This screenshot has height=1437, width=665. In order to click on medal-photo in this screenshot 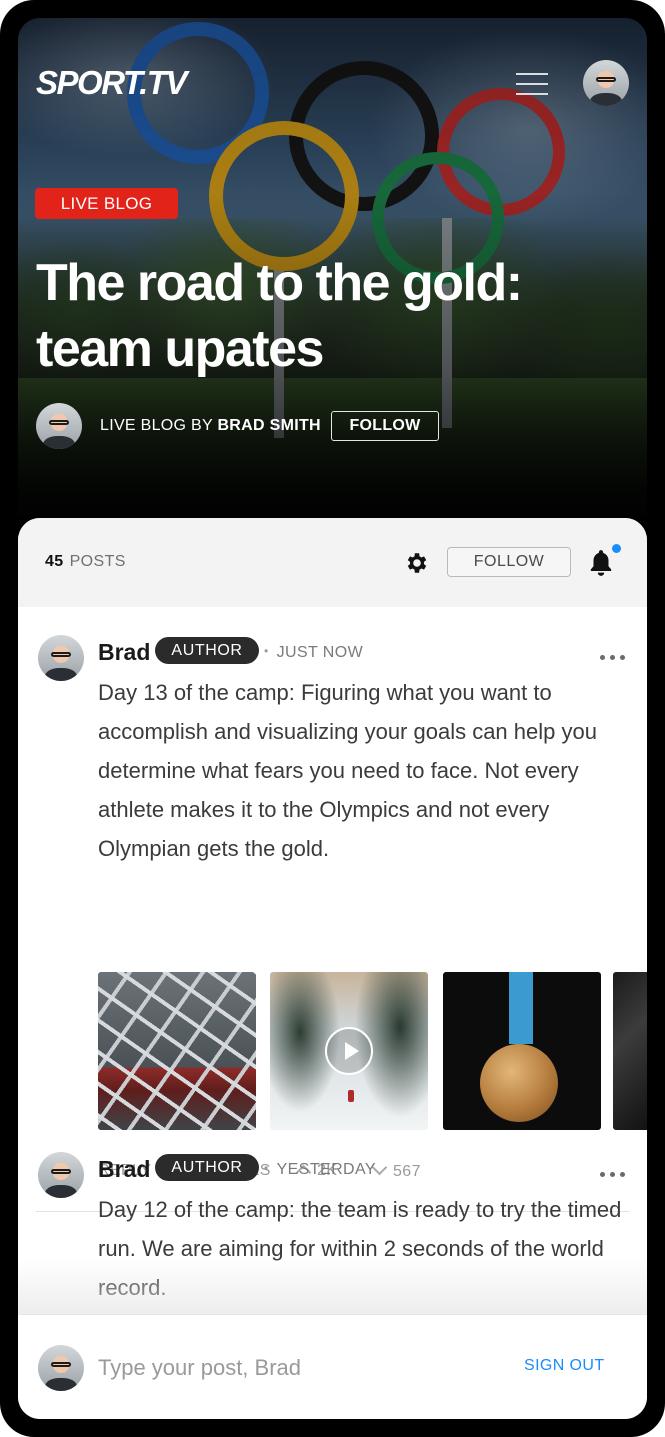, I will do `click(522, 1051)`.